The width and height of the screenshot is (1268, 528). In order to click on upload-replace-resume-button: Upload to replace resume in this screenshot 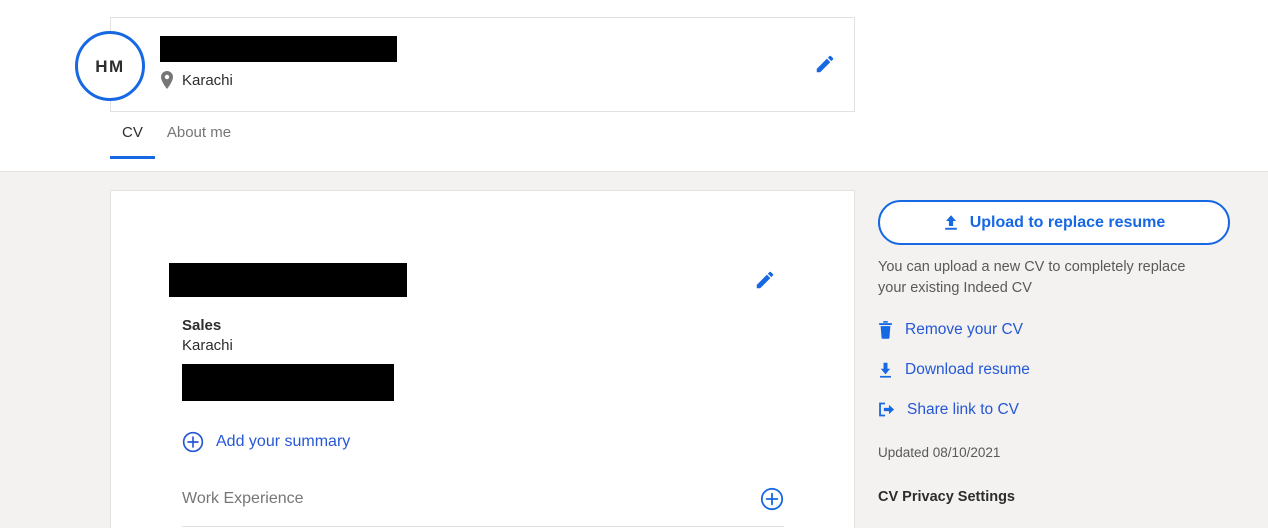, I will do `click(1054, 222)`.